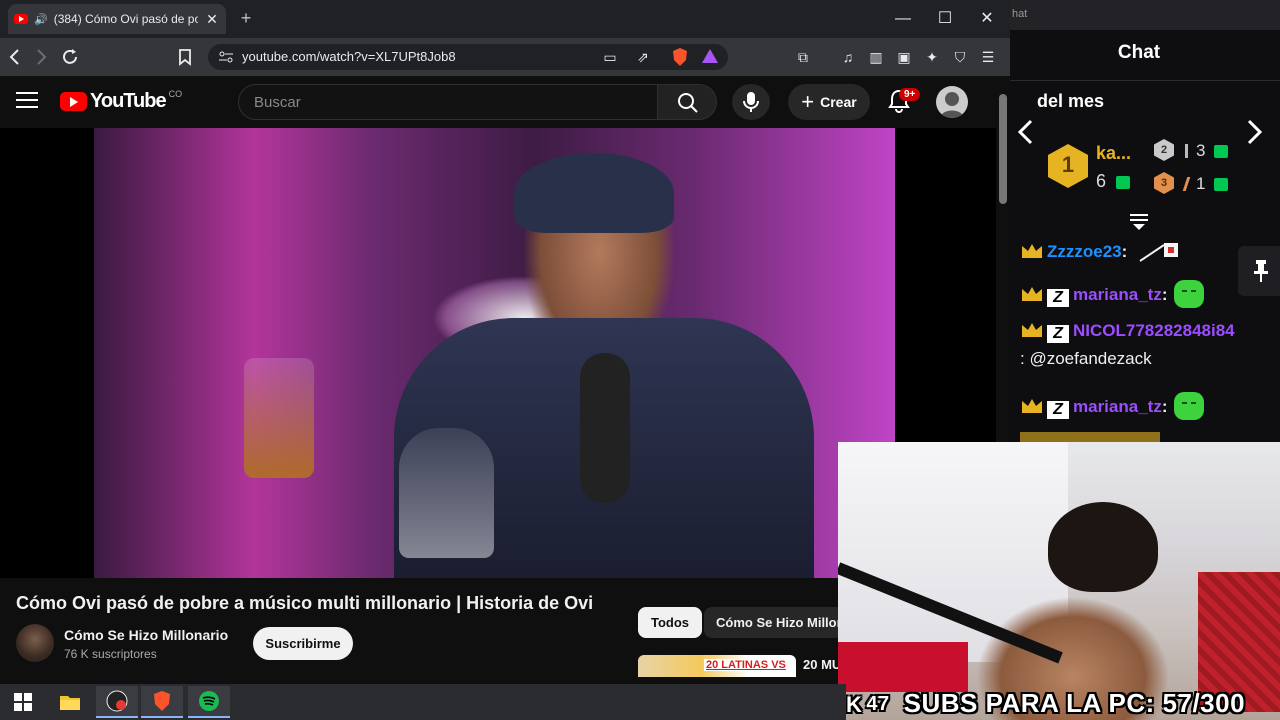  What do you see at coordinates (1201, 150) in the screenshot?
I see `rank-2-count: 3` at bounding box center [1201, 150].